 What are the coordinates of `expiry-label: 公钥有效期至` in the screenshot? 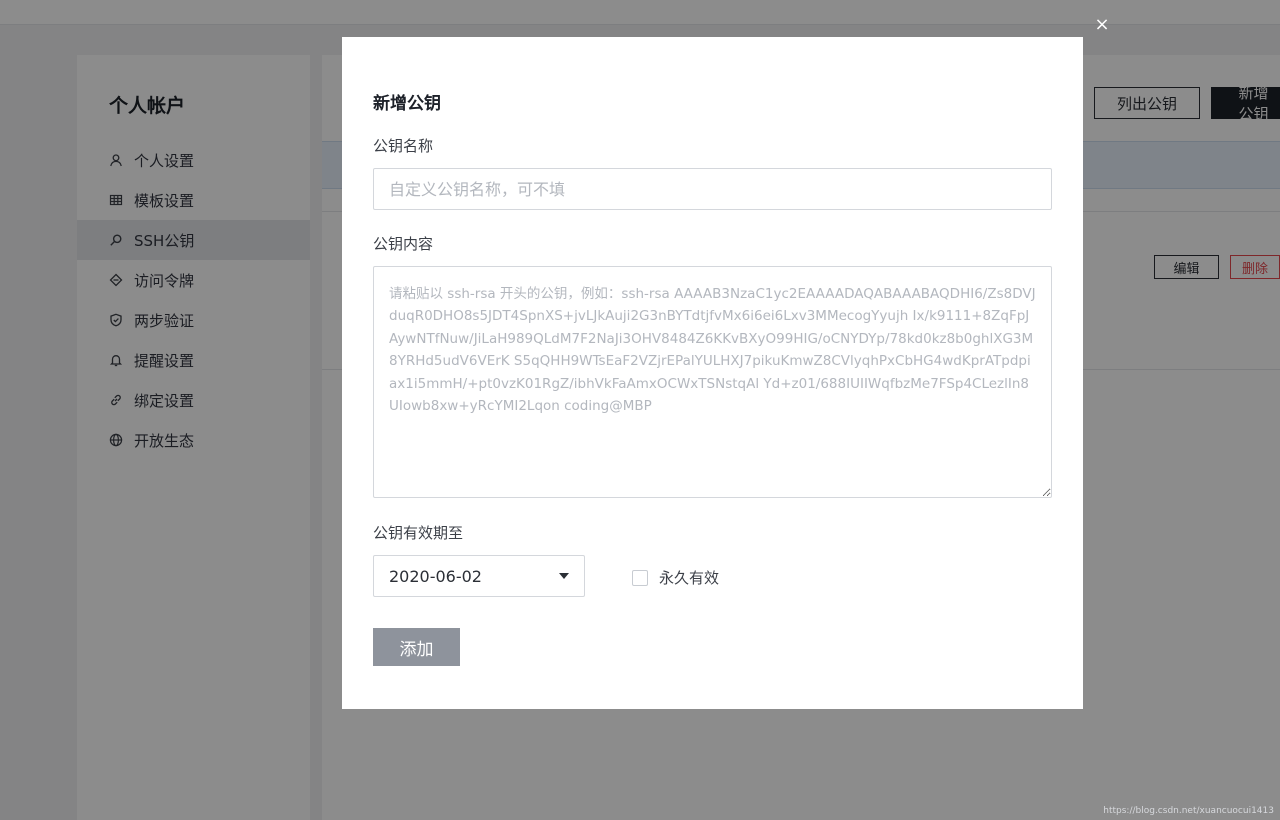 It's located at (418, 533).